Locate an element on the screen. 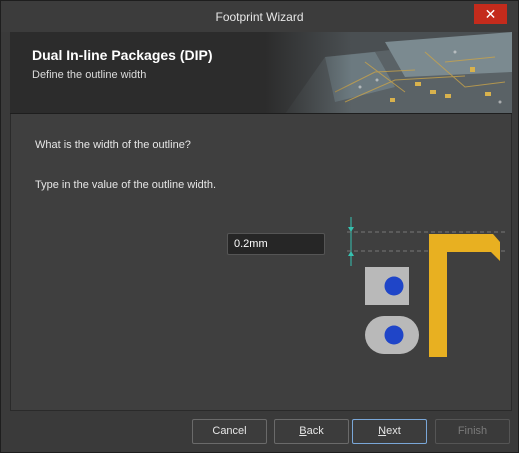 The width and height of the screenshot is (519, 453). width-question: What is the width of the outline? is located at coordinates (113, 145).